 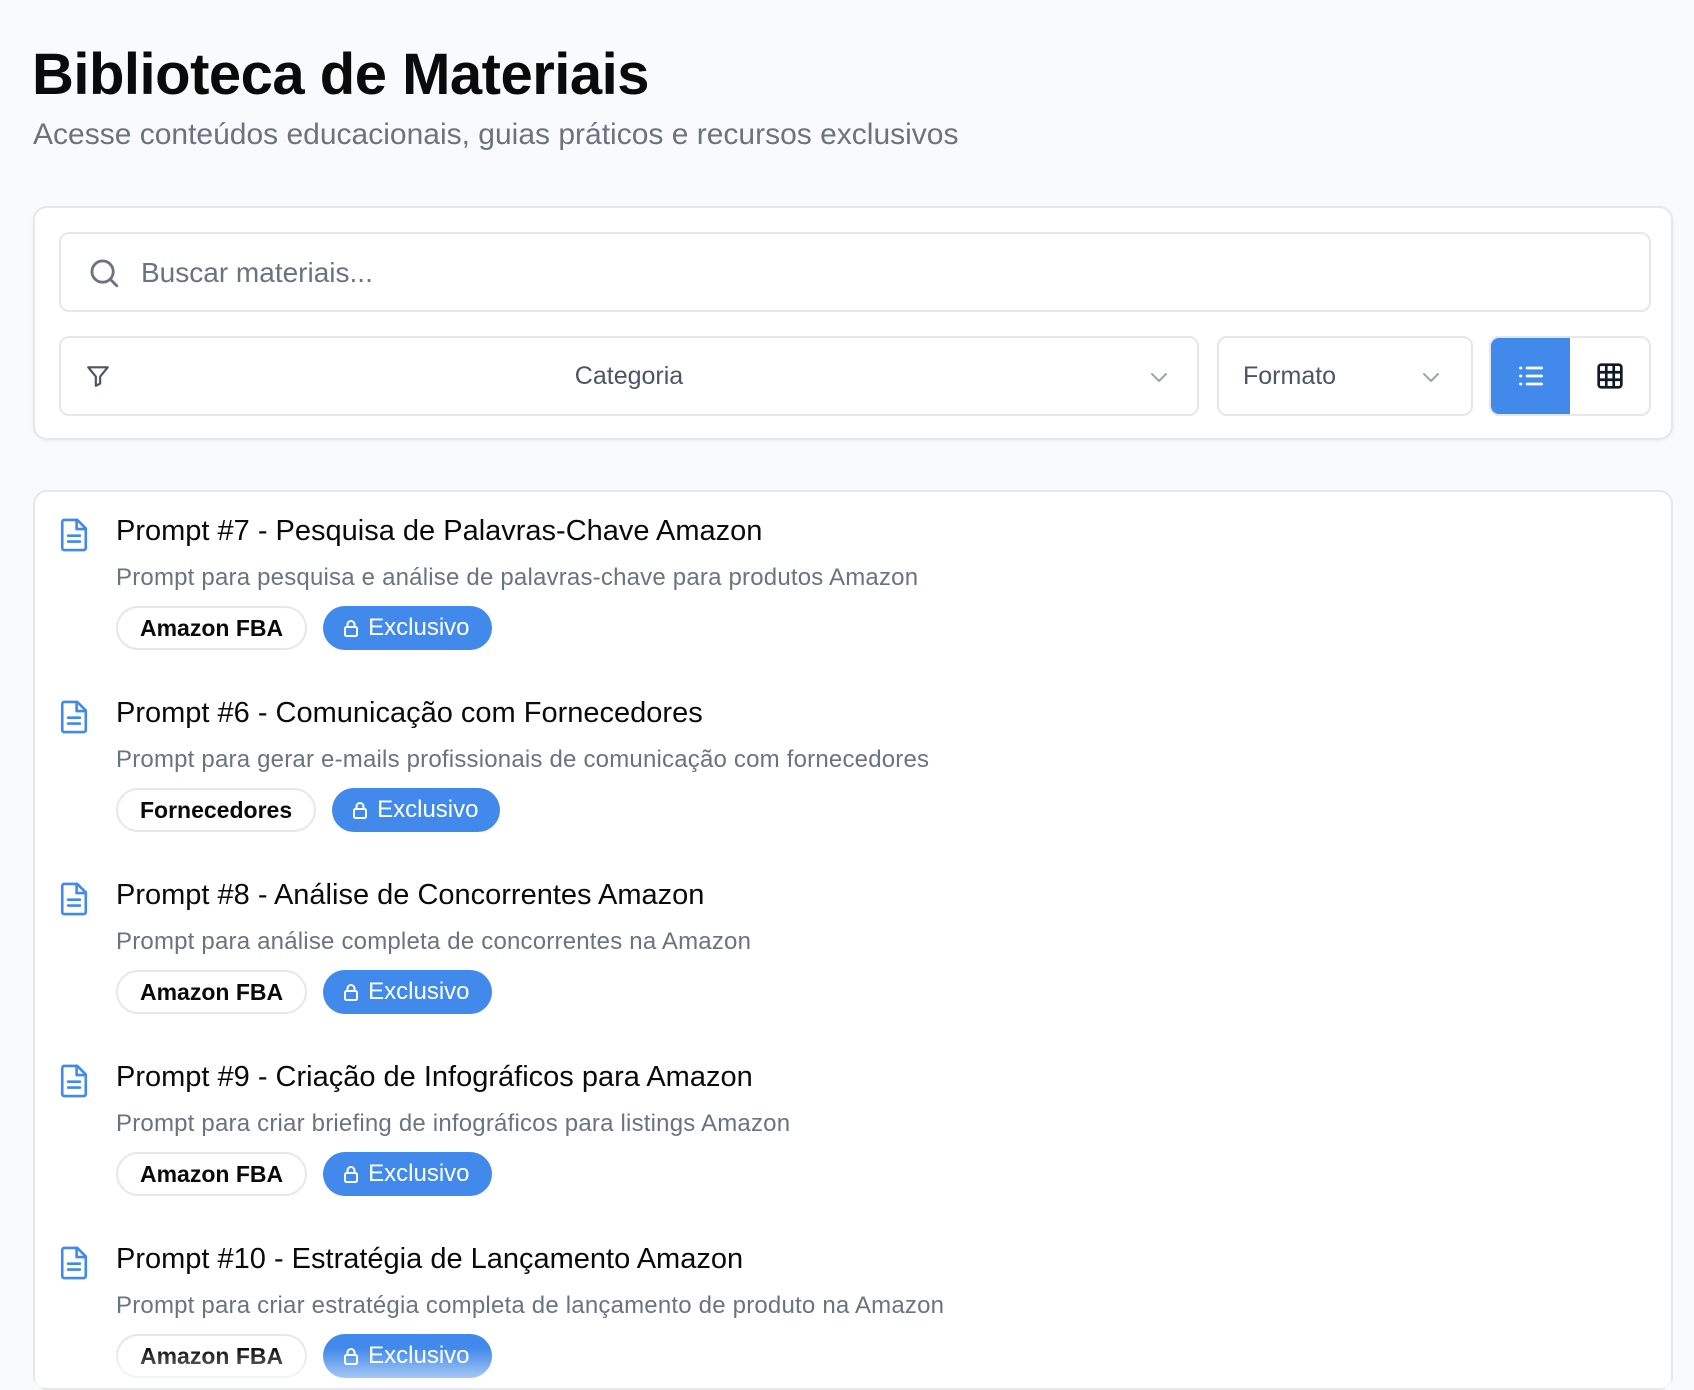 What do you see at coordinates (1345, 376) in the screenshot?
I see `format-select: Formato` at bounding box center [1345, 376].